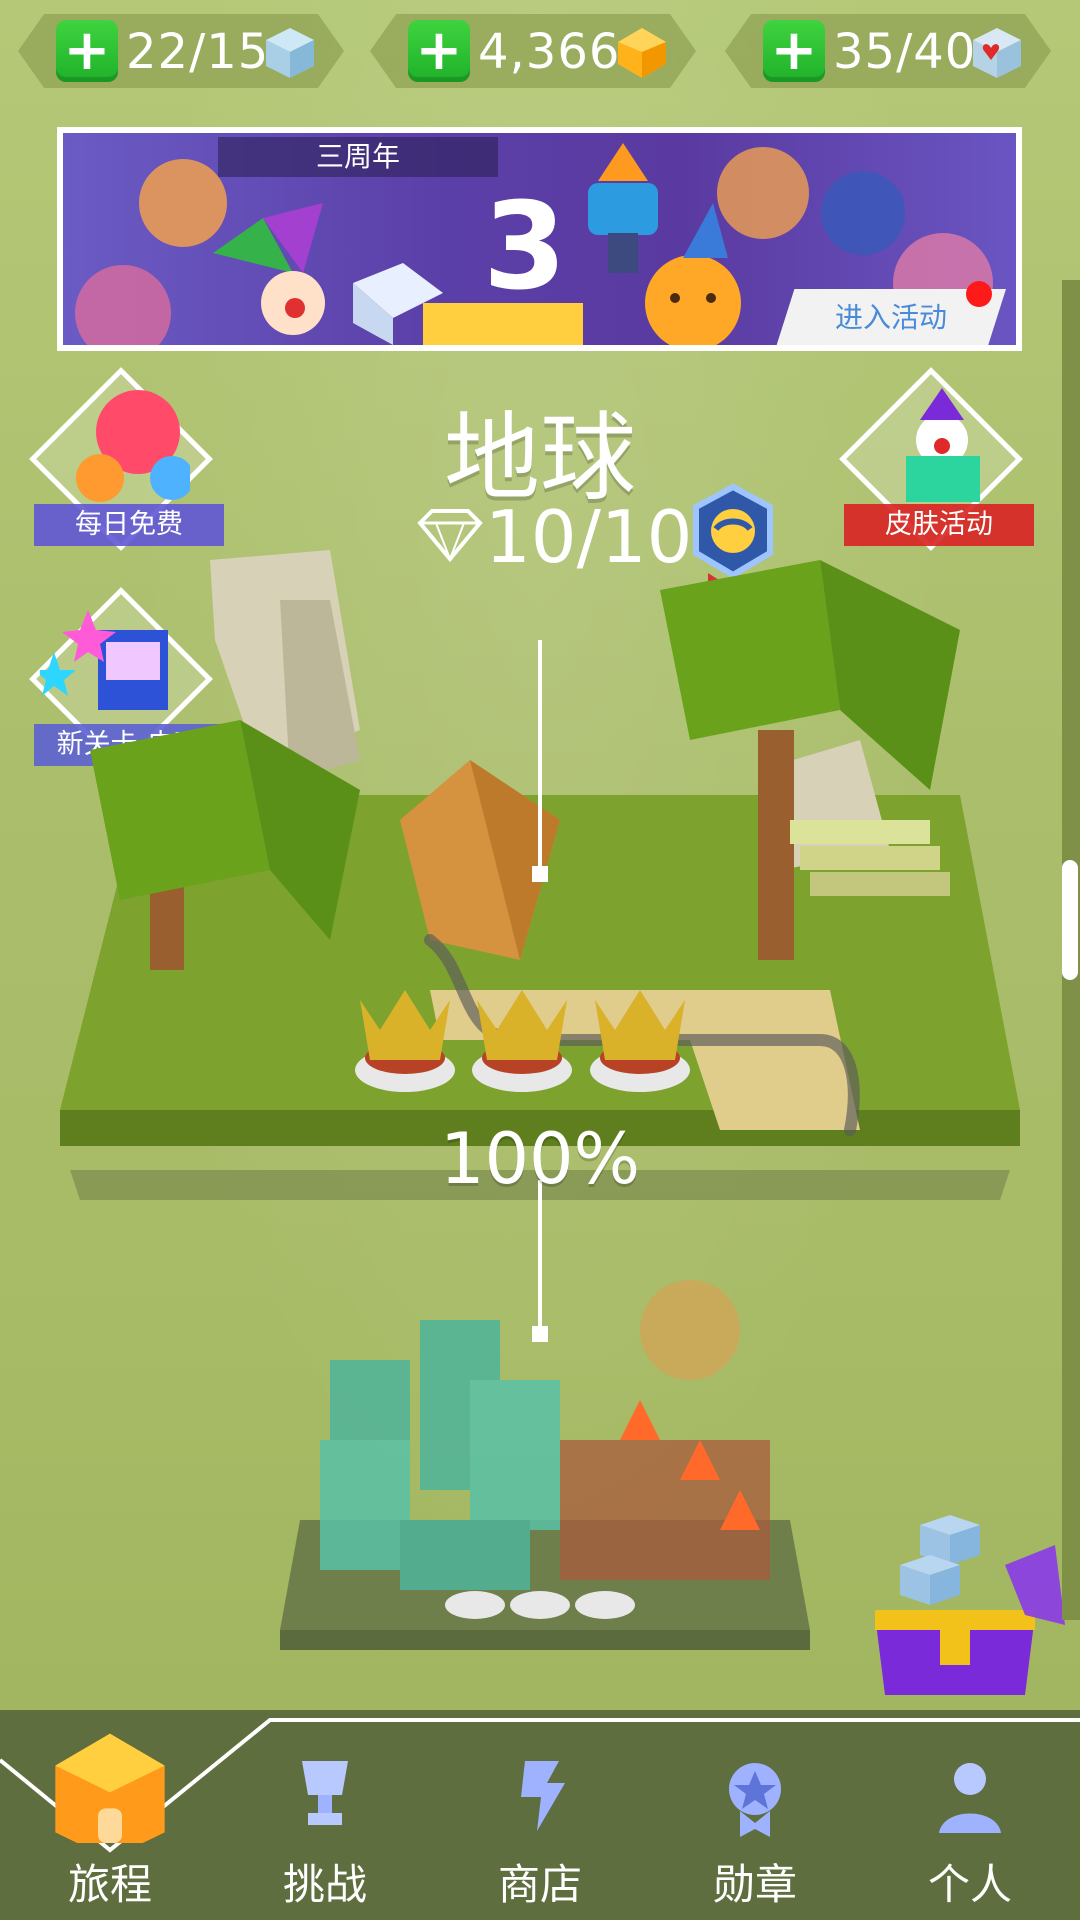 This screenshot has height=1920, width=1080. What do you see at coordinates (290, 53) in the screenshot?
I see `ice-cube-icon` at bounding box center [290, 53].